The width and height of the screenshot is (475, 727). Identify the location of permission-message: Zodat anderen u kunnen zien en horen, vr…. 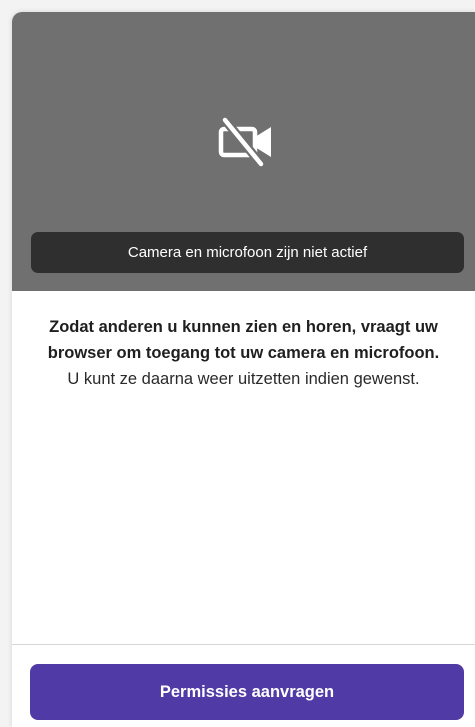
(243, 353).